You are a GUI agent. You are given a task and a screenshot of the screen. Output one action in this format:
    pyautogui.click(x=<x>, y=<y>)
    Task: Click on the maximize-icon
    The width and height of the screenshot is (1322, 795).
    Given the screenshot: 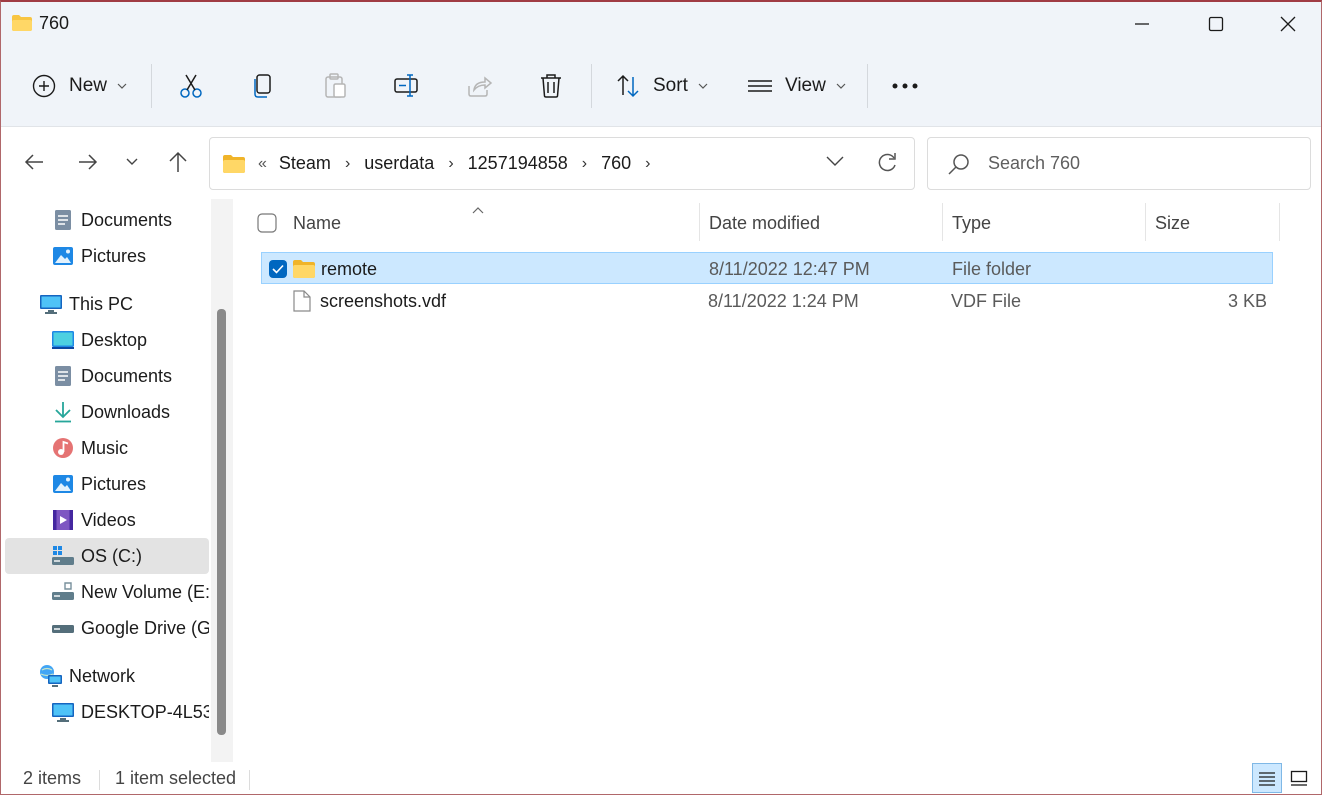 What is the action you would take?
    pyautogui.click(x=1216, y=24)
    